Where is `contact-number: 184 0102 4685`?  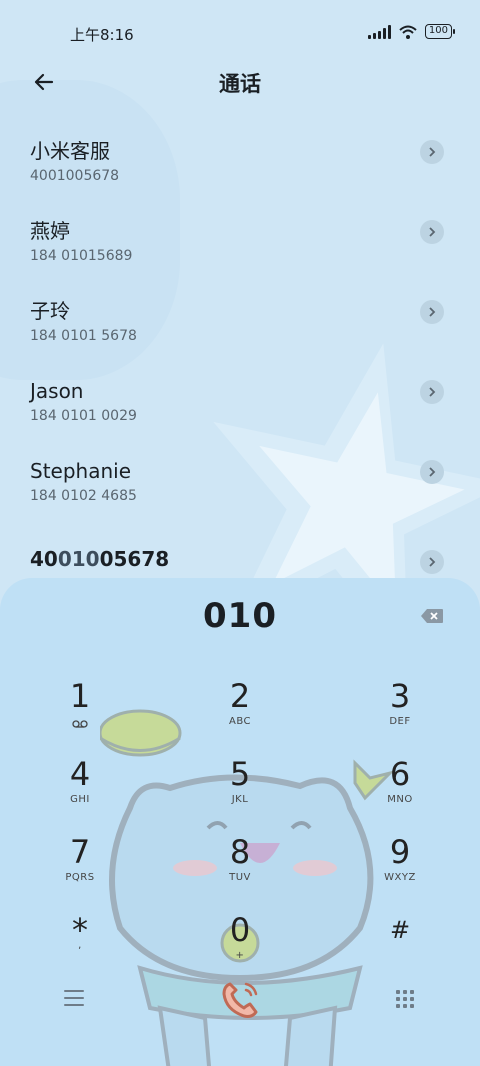 contact-number: 184 0102 4685 is located at coordinates (83, 496).